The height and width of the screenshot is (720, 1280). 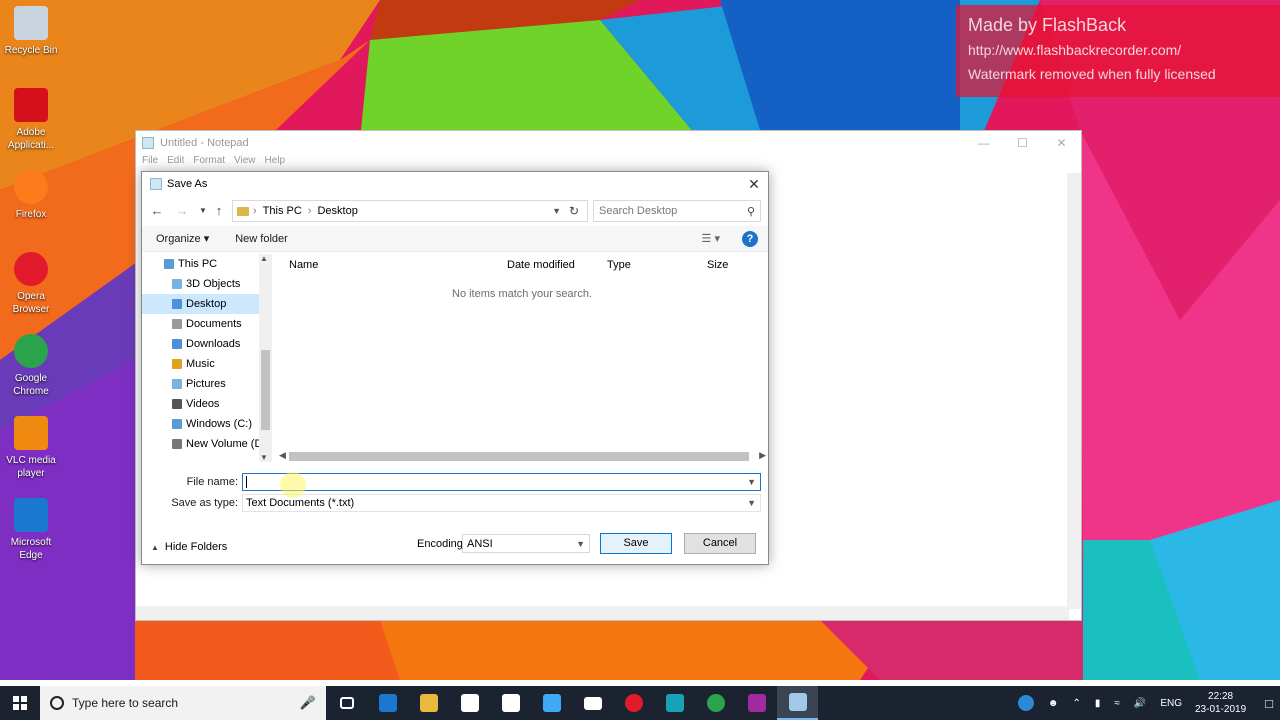 What do you see at coordinates (501, 482) in the screenshot?
I see `file-name-input: ▼` at bounding box center [501, 482].